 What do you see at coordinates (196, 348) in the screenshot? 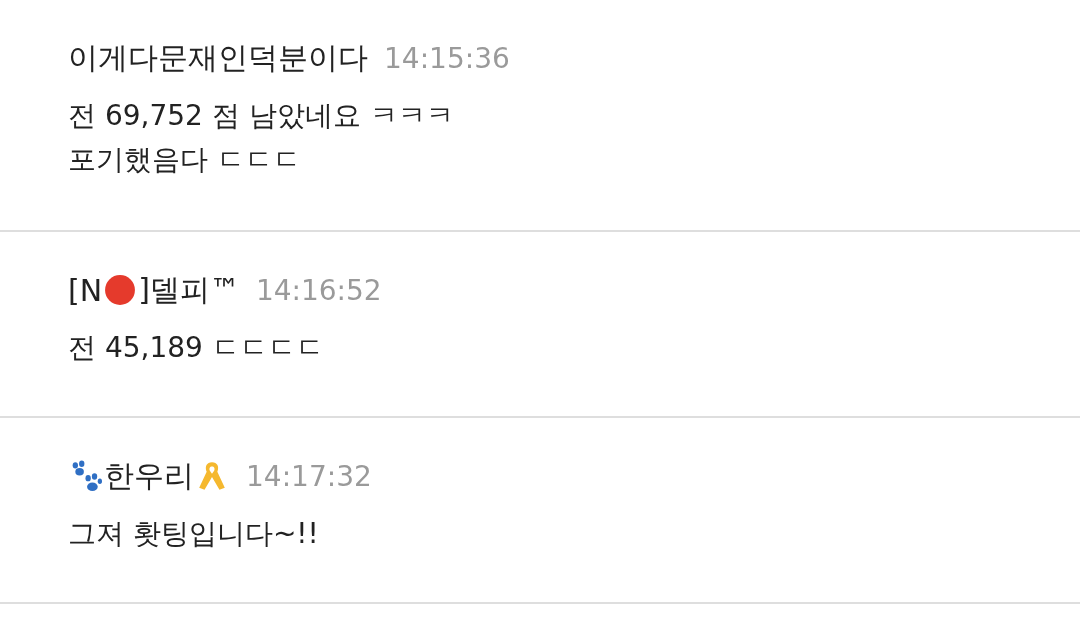
I see `comment-text: 전 45,189 ㄷㄷㄷㄷ` at bounding box center [196, 348].